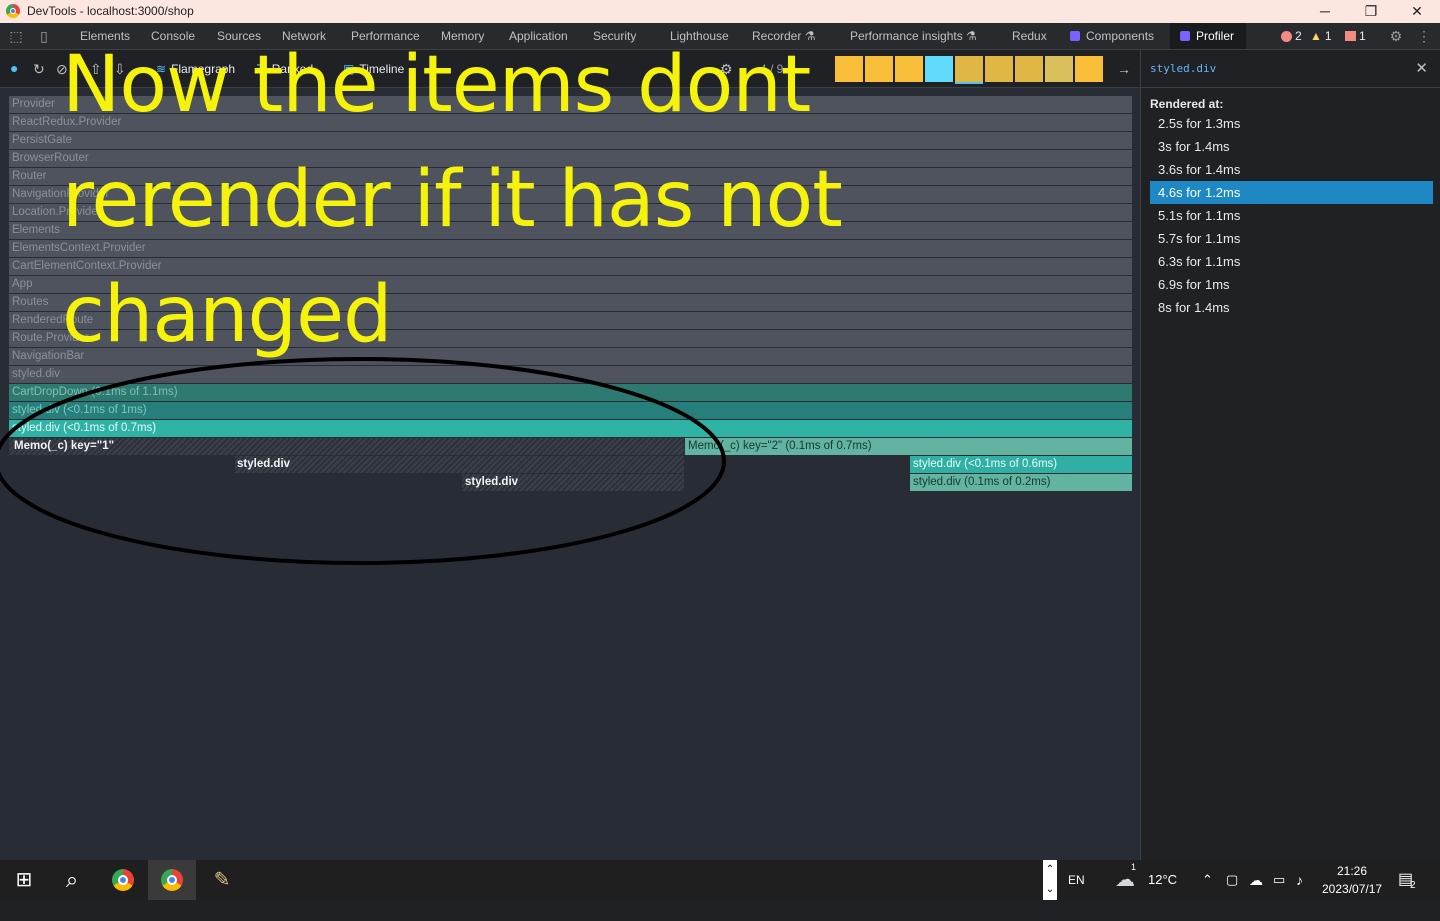  Describe the element at coordinates (172, 880) in the screenshot. I see `chrome-devtools-app-icon` at that location.